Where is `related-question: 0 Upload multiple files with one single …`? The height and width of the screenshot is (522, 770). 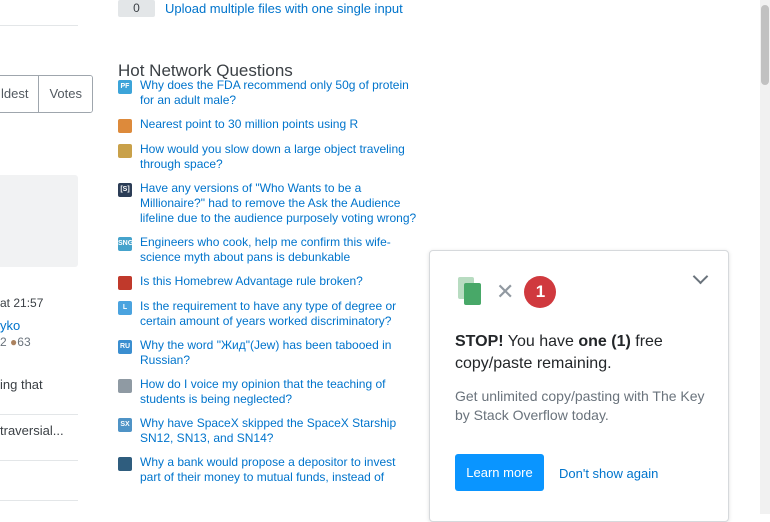 related-question: 0 Upload multiple files with one single … is located at coordinates (260, 8).